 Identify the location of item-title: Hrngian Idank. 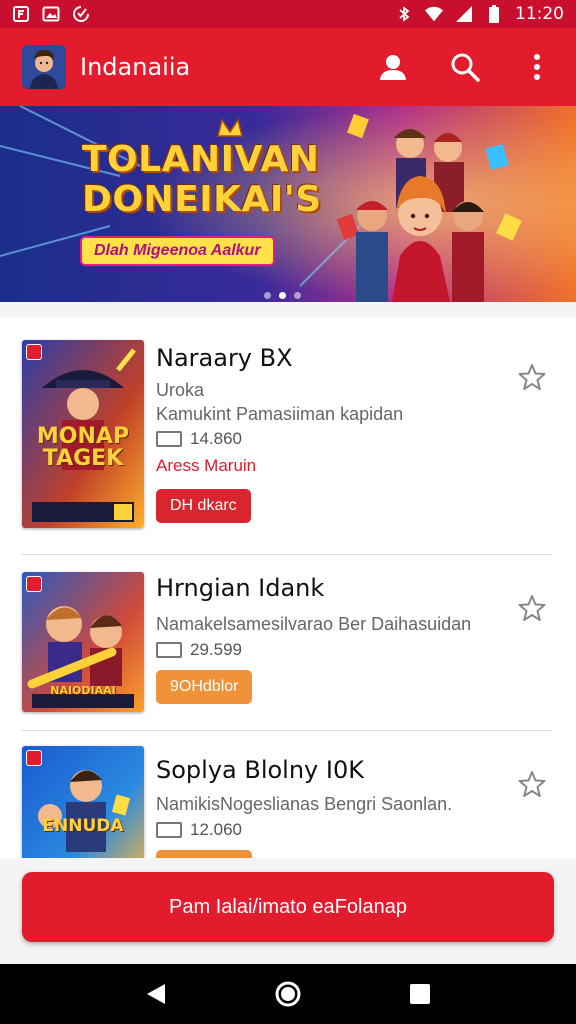
(240, 588).